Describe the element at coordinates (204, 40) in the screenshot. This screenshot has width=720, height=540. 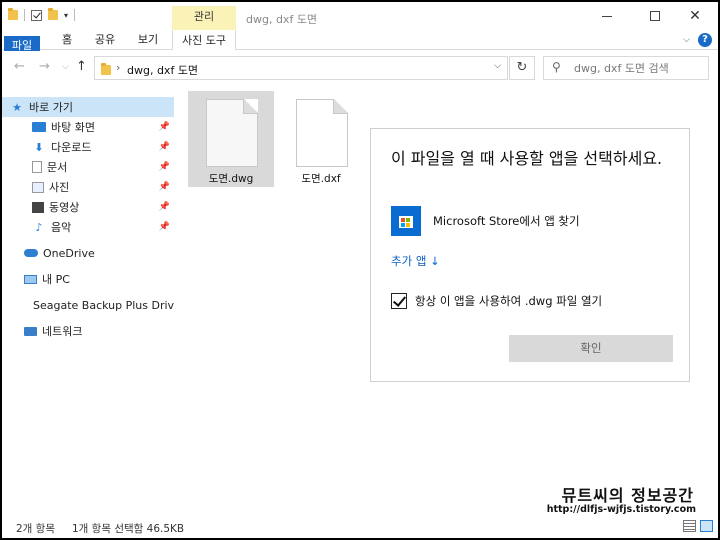
I see `tab-picture-tools: 사진 도구` at that location.